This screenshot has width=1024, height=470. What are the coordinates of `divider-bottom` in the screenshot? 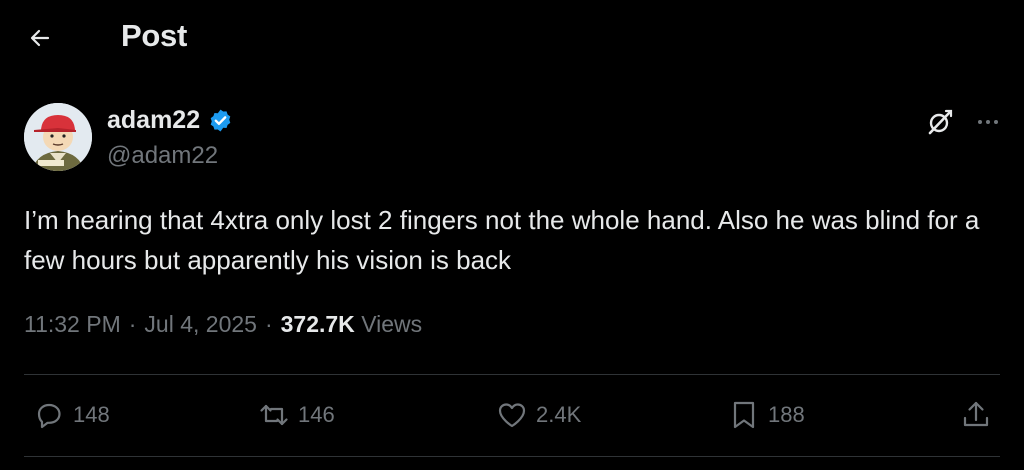 It's located at (512, 456).